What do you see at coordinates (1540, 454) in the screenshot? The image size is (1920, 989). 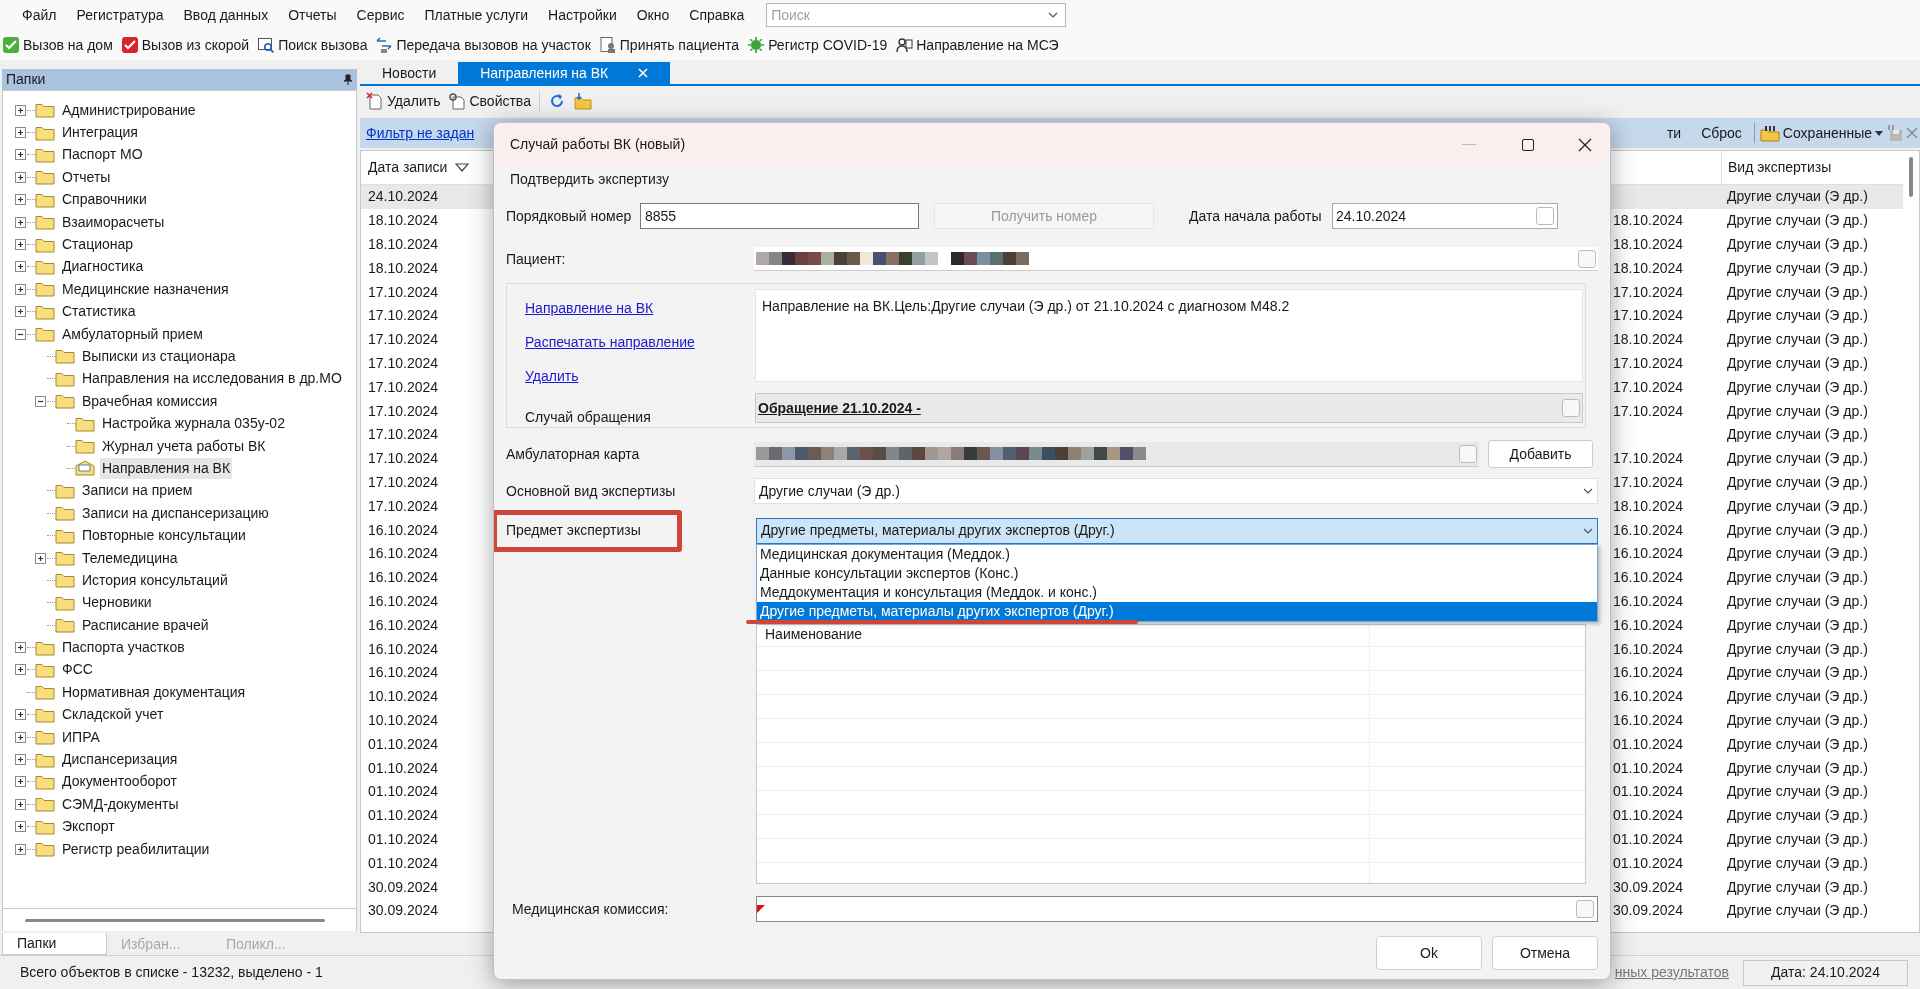 I see `add-button: Добавить` at bounding box center [1540, 454].